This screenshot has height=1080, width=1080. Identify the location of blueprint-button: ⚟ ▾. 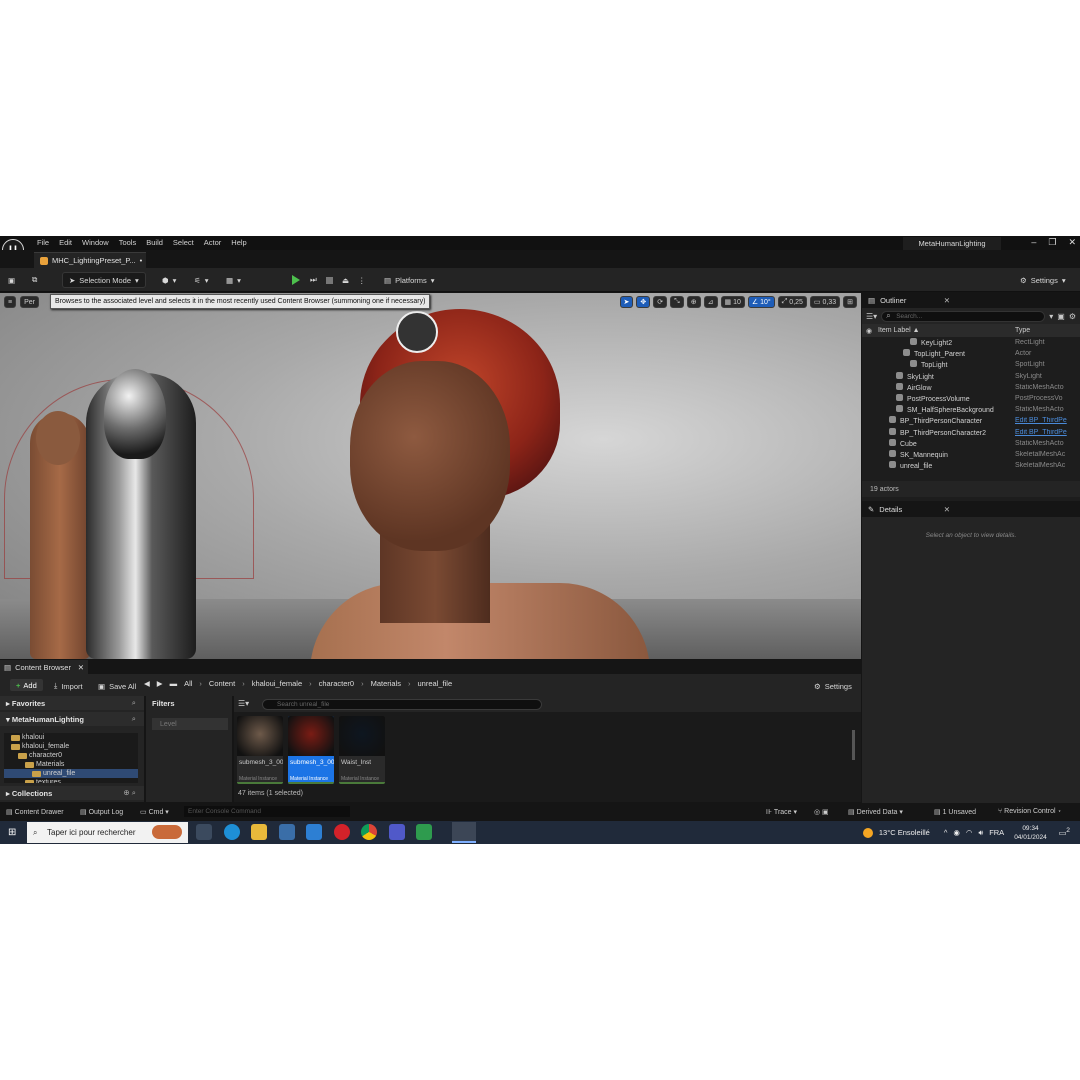
(201, 280).